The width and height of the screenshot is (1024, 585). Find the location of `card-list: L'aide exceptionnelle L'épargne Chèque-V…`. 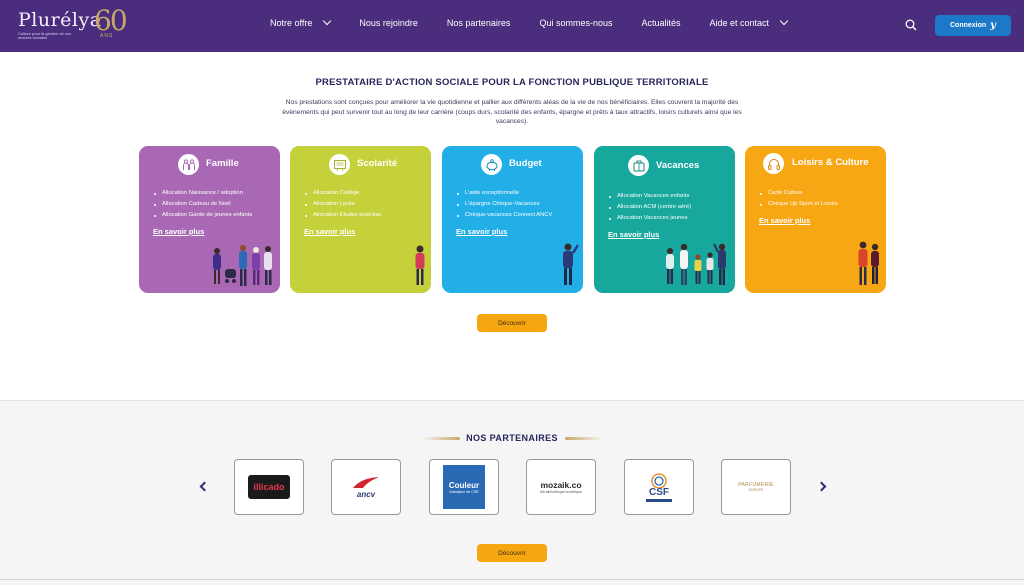

card-list: L'aide exceptionnelle L'épargne Chèque-V… is located at coordinates (504, 204).